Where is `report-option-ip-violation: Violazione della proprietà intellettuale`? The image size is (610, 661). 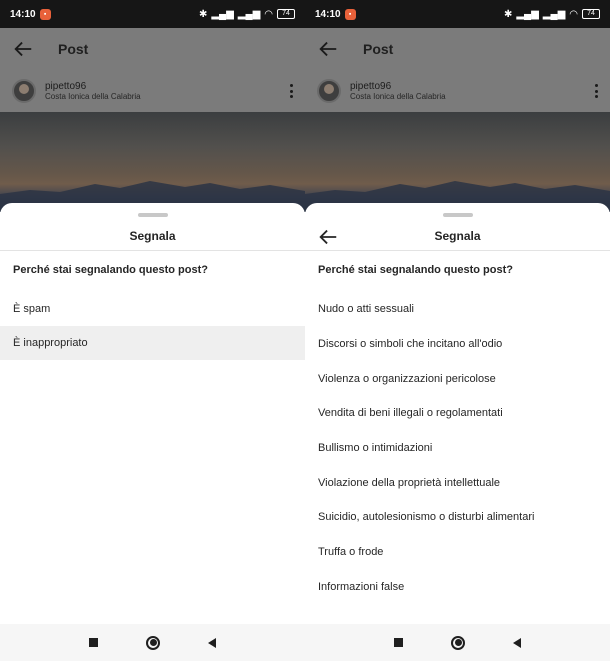 report-option-ip-violation: Violazione della proprietà intellettuale is located at coordinates (457, 483).